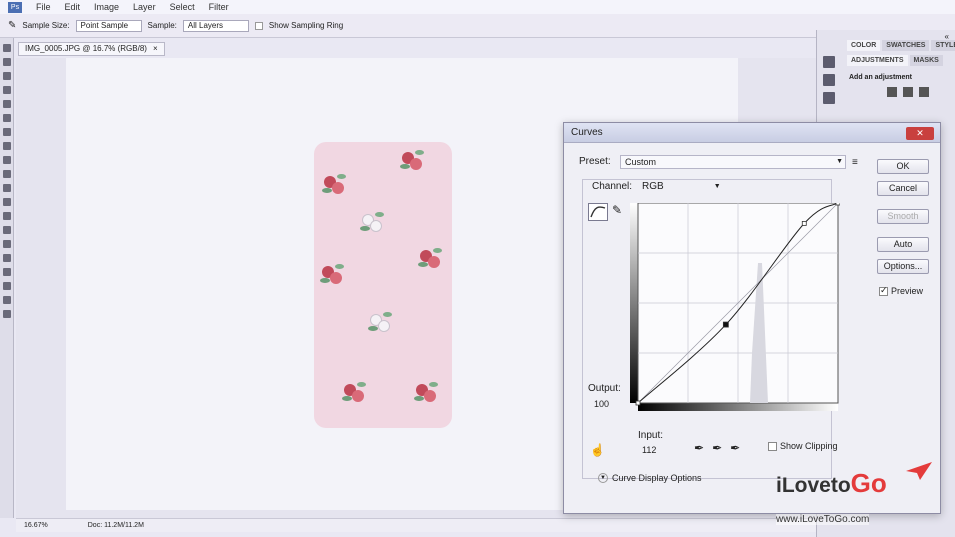  I want to click on channel-select: RGB, so click(653, 186).